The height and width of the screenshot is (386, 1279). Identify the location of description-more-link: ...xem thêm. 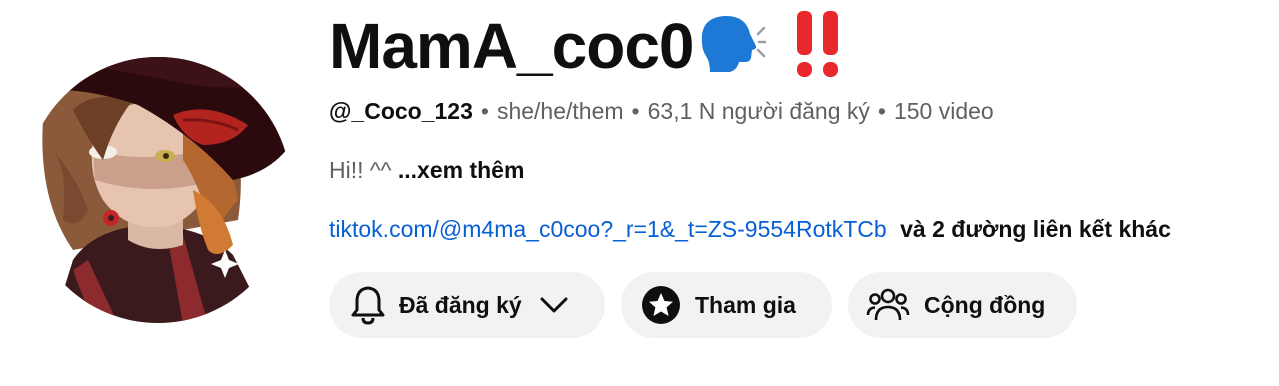
(461, 170).